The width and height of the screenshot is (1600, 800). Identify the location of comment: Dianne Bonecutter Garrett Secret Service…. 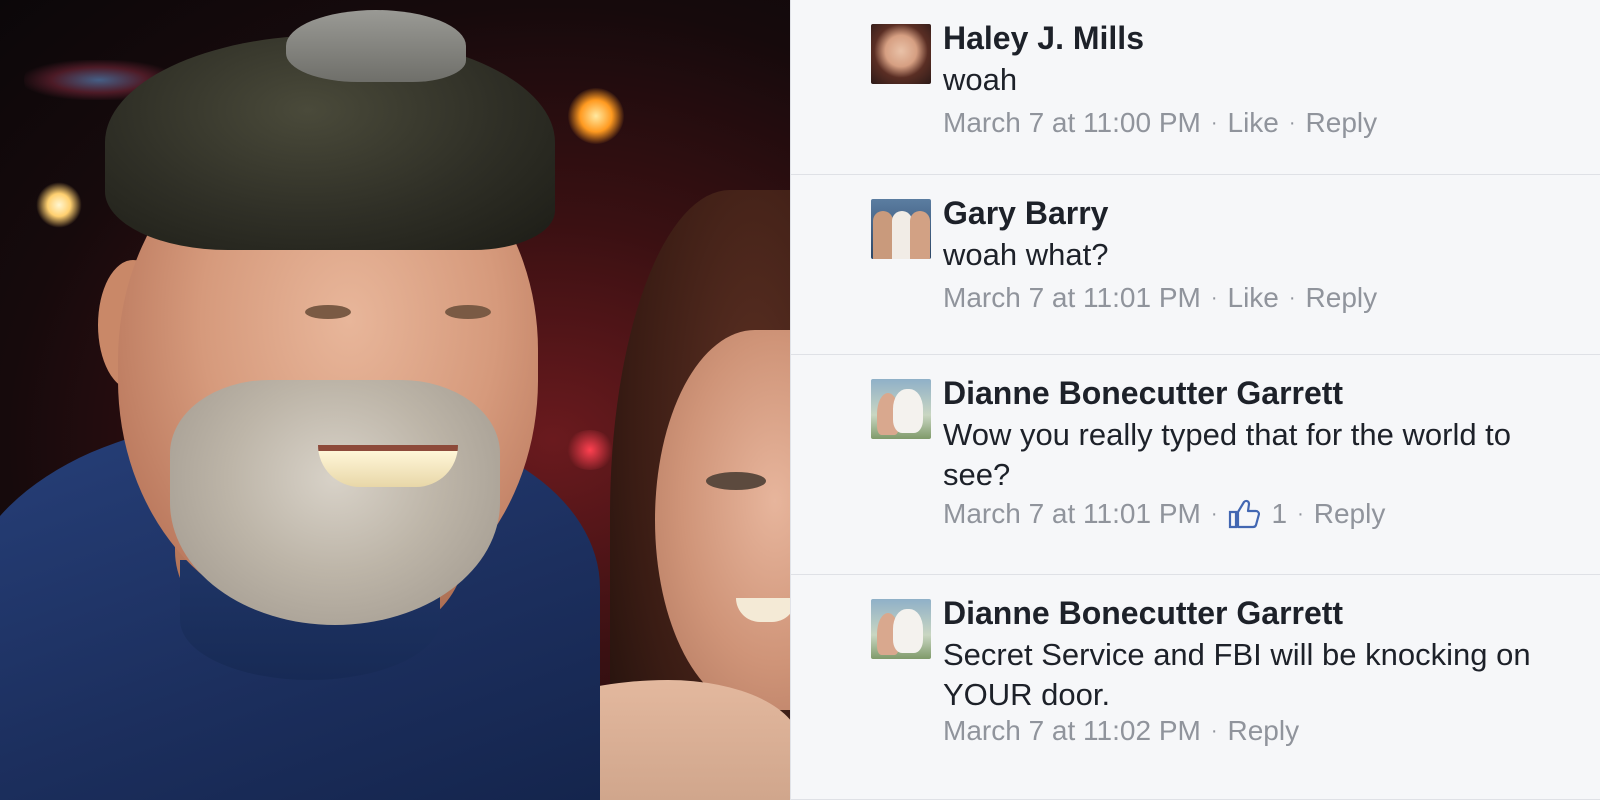
(1195, 687).